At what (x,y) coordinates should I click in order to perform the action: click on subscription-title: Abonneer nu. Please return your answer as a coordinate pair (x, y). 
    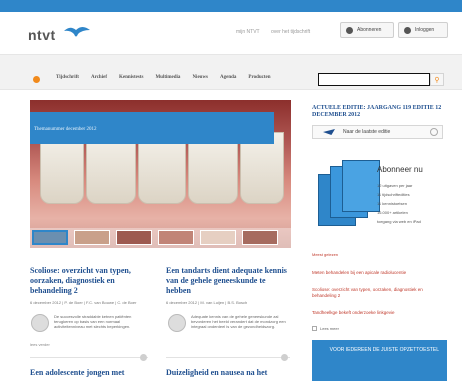
    Looking at the image, I should click on (400, 169).